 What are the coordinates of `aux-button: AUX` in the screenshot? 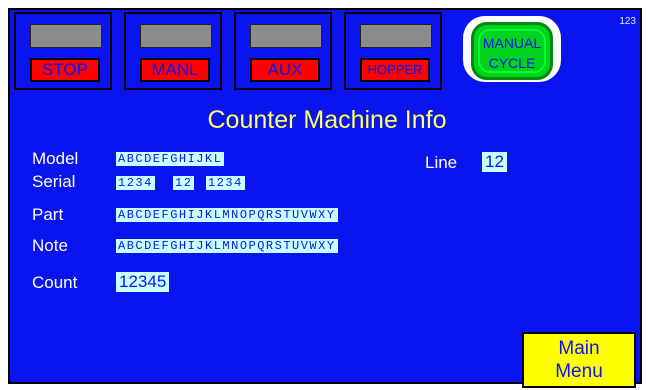 It's located at (283, 51).